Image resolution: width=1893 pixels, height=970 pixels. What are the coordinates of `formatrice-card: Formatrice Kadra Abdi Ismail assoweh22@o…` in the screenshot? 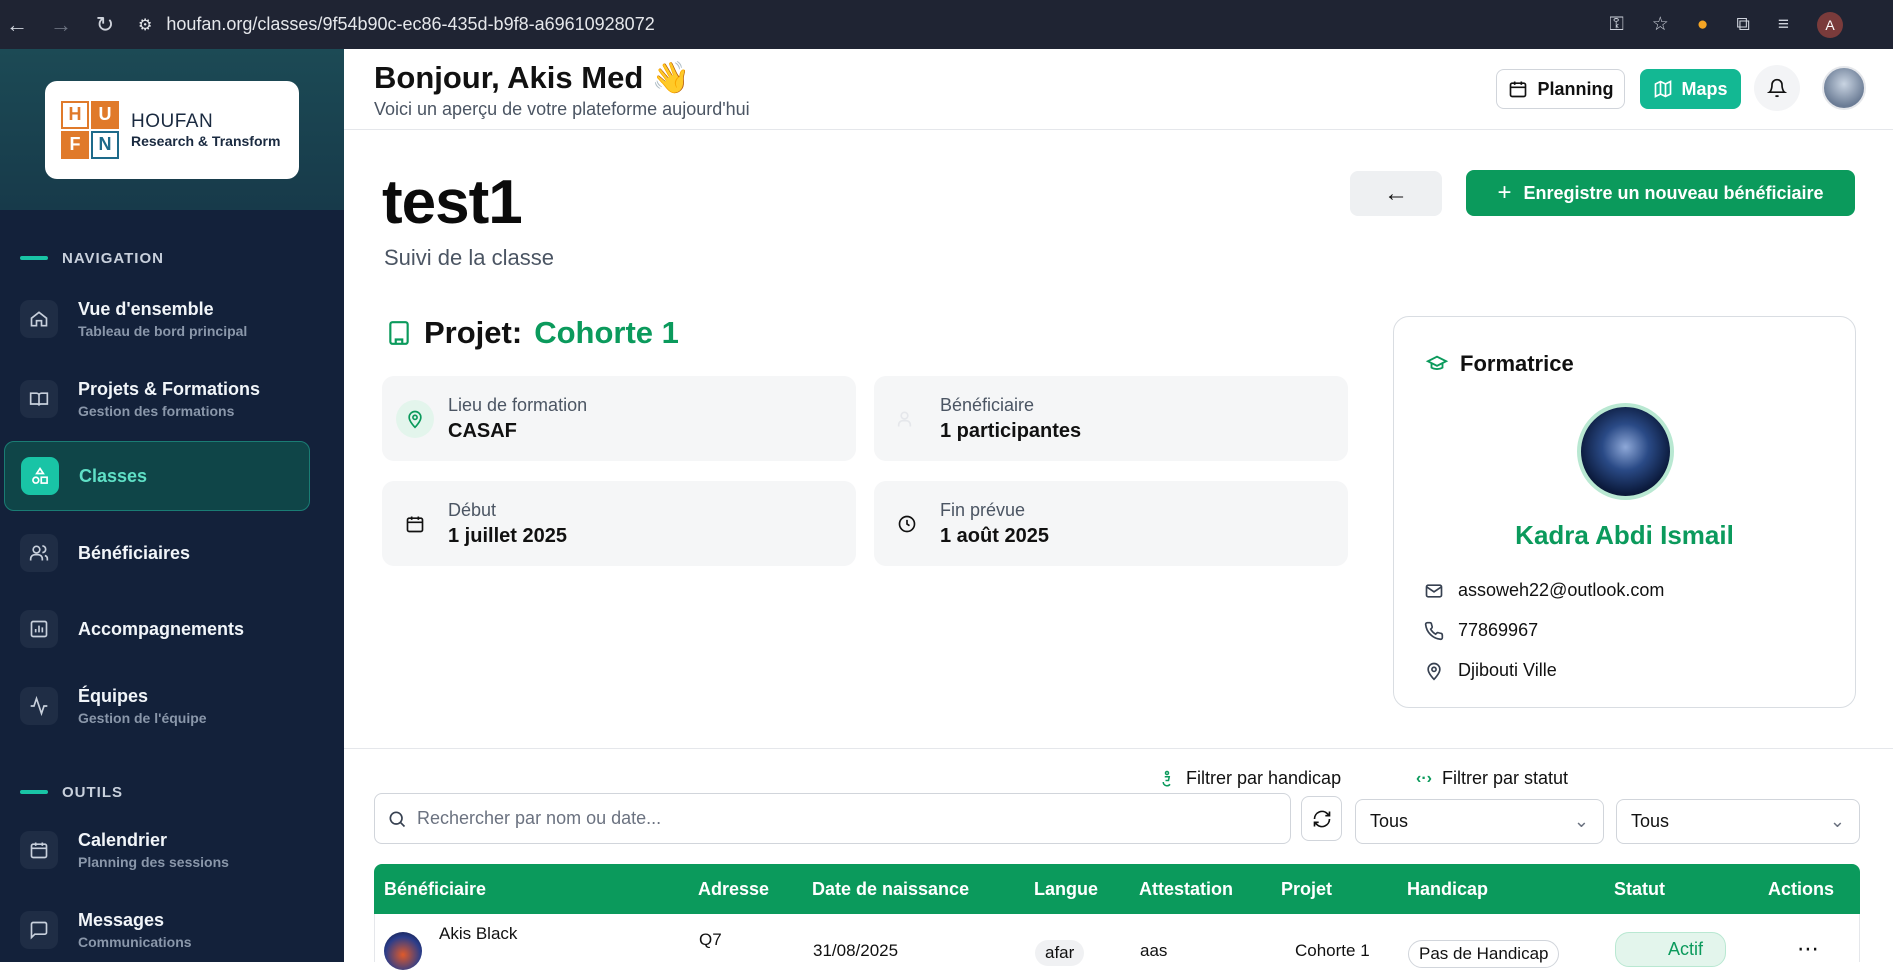 It's located at (1624, 512).